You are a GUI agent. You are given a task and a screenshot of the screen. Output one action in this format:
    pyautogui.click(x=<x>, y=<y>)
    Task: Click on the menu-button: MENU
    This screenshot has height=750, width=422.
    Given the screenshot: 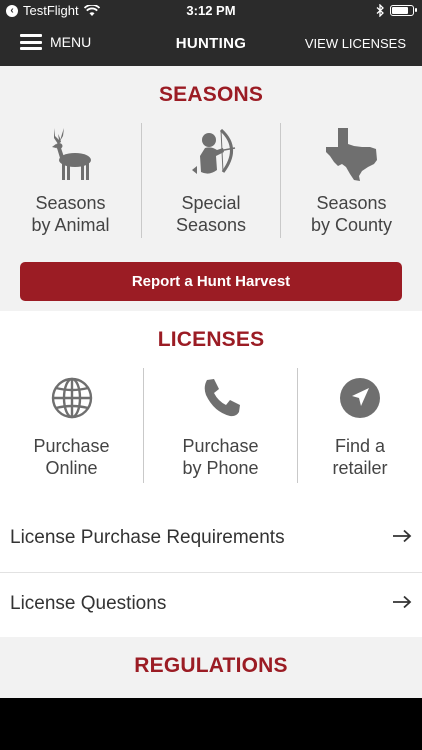 What is the action you would take?
    pyautogui.click(x=55, y=42)
    